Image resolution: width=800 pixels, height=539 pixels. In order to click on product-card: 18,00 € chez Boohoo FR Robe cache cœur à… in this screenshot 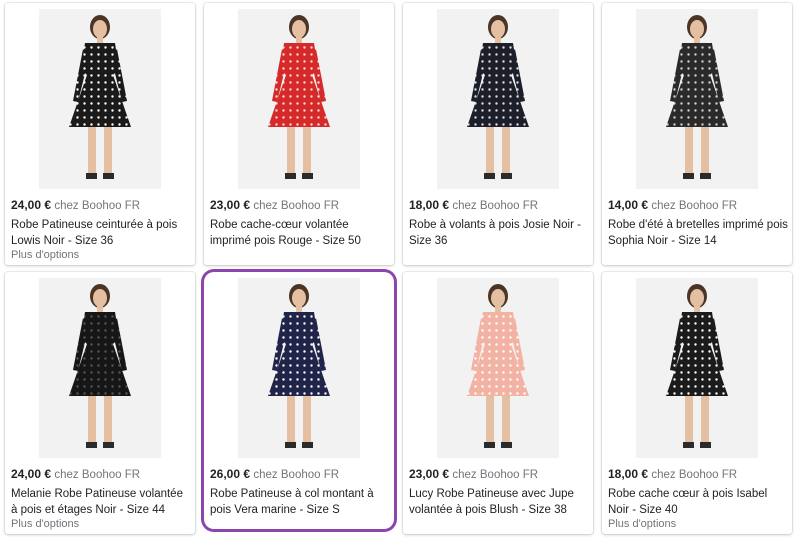, I will do `click(697, 403)`.